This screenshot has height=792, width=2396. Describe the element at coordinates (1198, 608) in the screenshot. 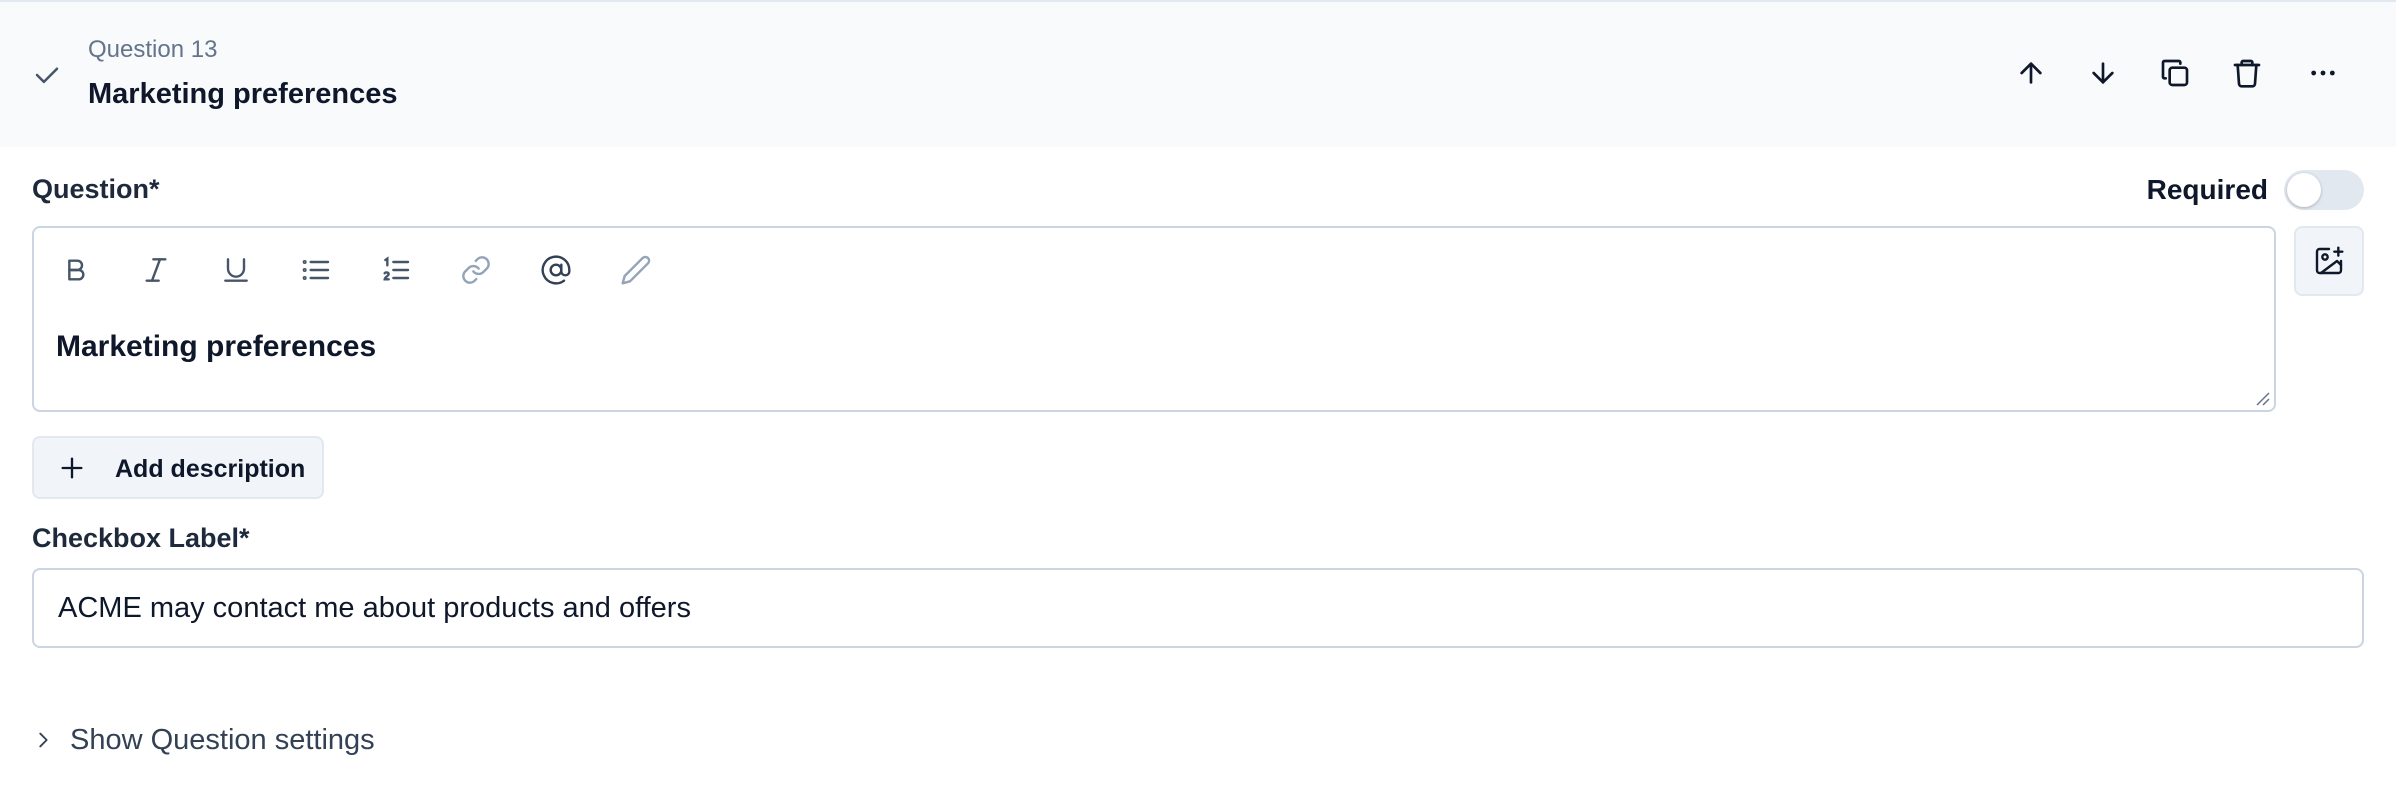

I see `checkbox-label-input` at that location.